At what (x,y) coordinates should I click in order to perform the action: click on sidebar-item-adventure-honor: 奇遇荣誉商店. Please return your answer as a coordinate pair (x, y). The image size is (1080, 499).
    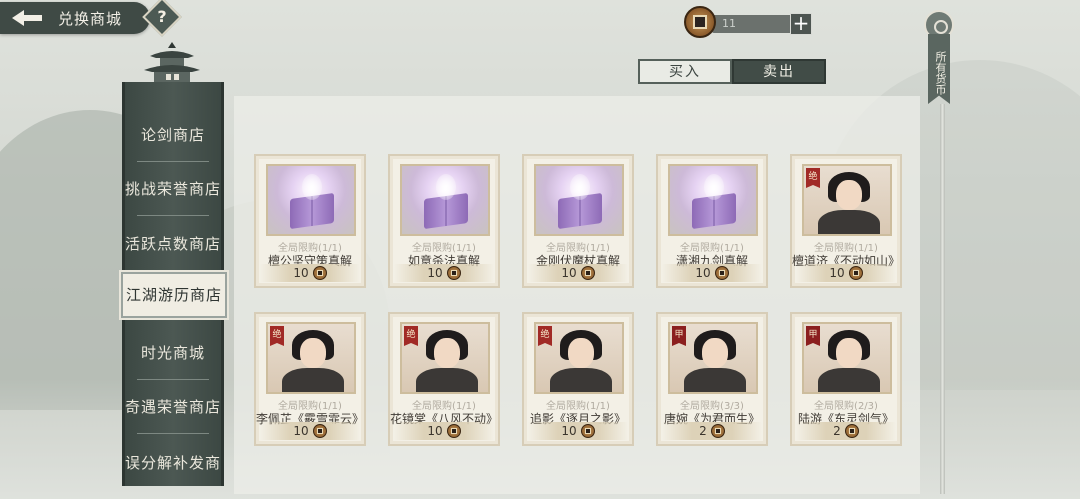
    Looking at the image, I should click on (173, 407).